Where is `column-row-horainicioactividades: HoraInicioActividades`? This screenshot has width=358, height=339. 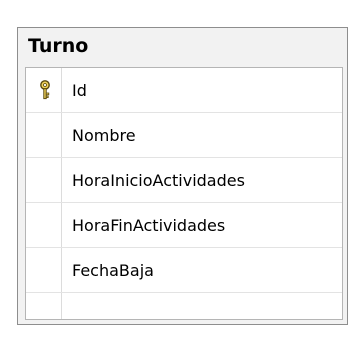 column-row-horainicioactividades: HoraInicioActividades is located at coordinates (184, 180).